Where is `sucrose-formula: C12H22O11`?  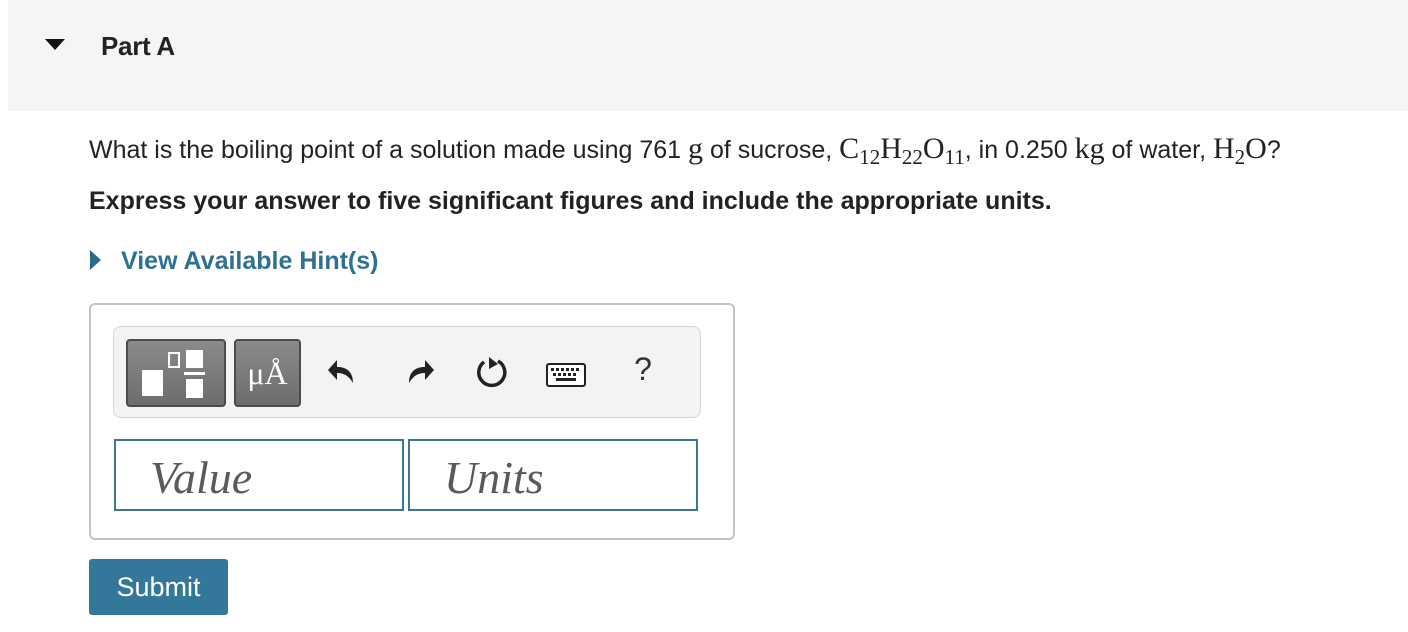 sucrose-formula: C12H22O11 is located at coordinates (902, 150).